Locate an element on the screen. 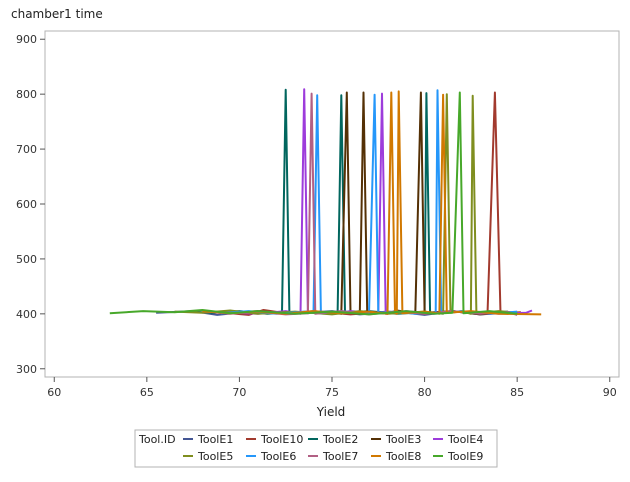  legend-label: ToolE10 is located at coordinates (281, 439).